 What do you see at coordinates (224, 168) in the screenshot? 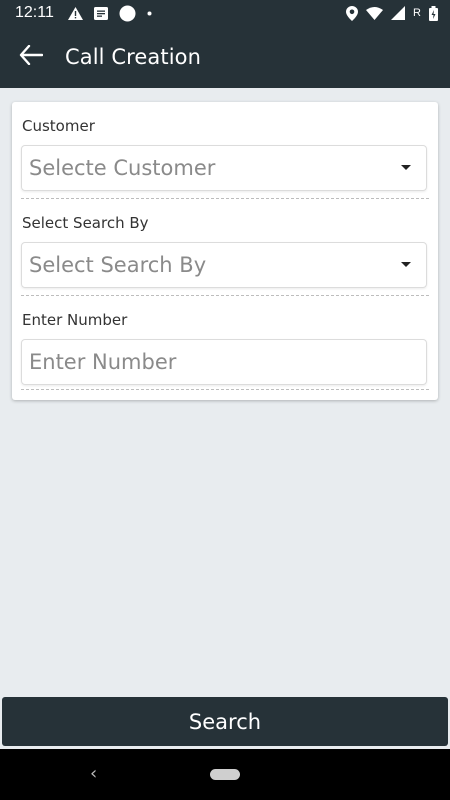
I see `customer-dropdown: Selecte Customer` at bounding box center [224, 168].